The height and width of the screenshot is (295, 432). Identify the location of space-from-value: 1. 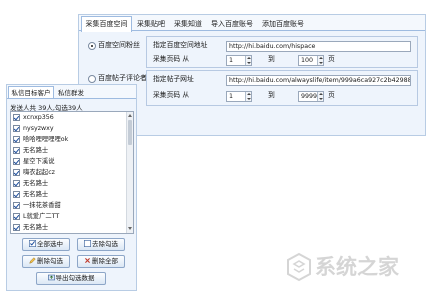
(231, 60).